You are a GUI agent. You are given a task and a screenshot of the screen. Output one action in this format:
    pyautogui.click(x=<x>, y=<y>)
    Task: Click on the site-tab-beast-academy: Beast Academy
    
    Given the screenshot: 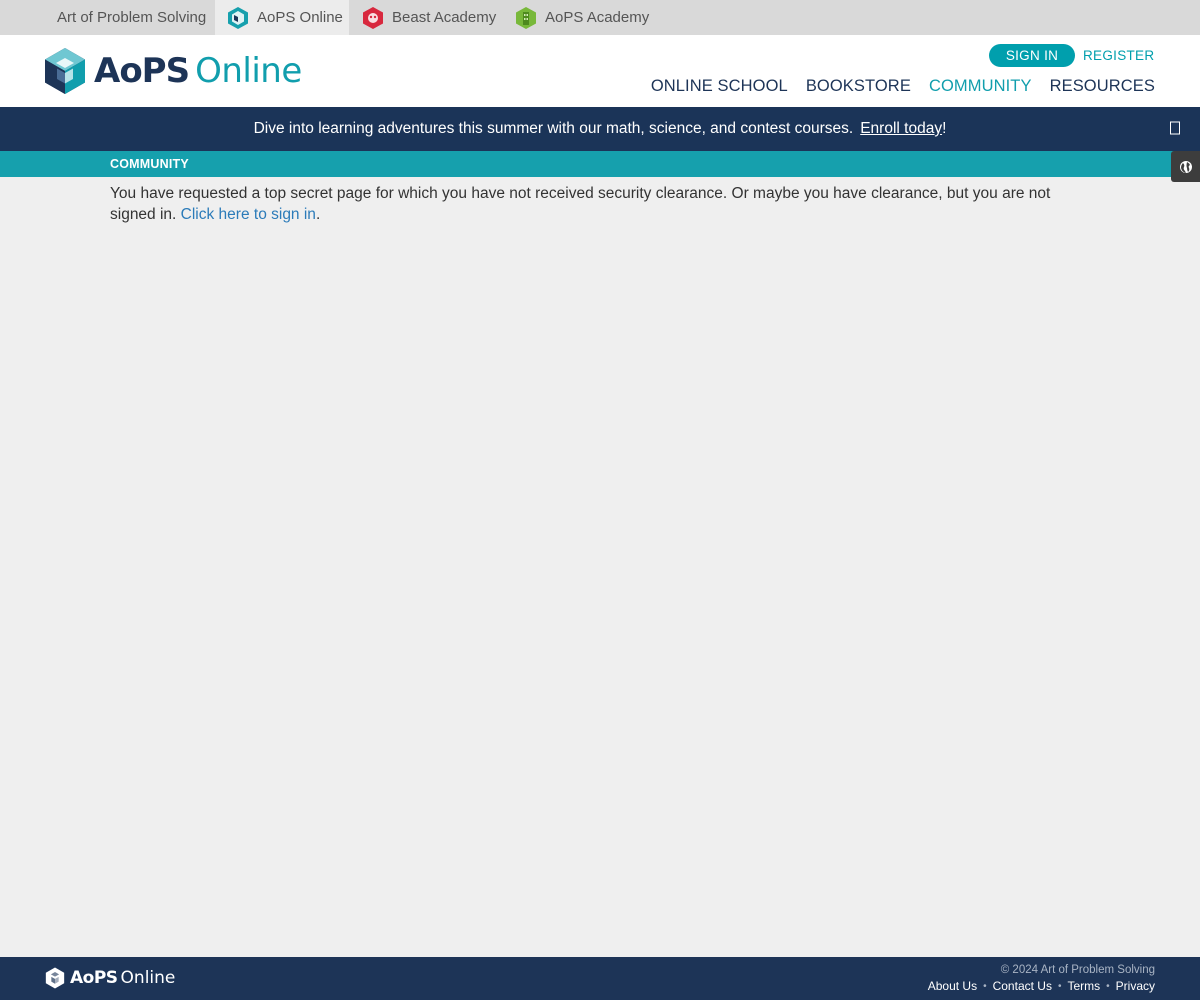 What is the action you would take?
    pyautogui.click(x=429, y=17)
    